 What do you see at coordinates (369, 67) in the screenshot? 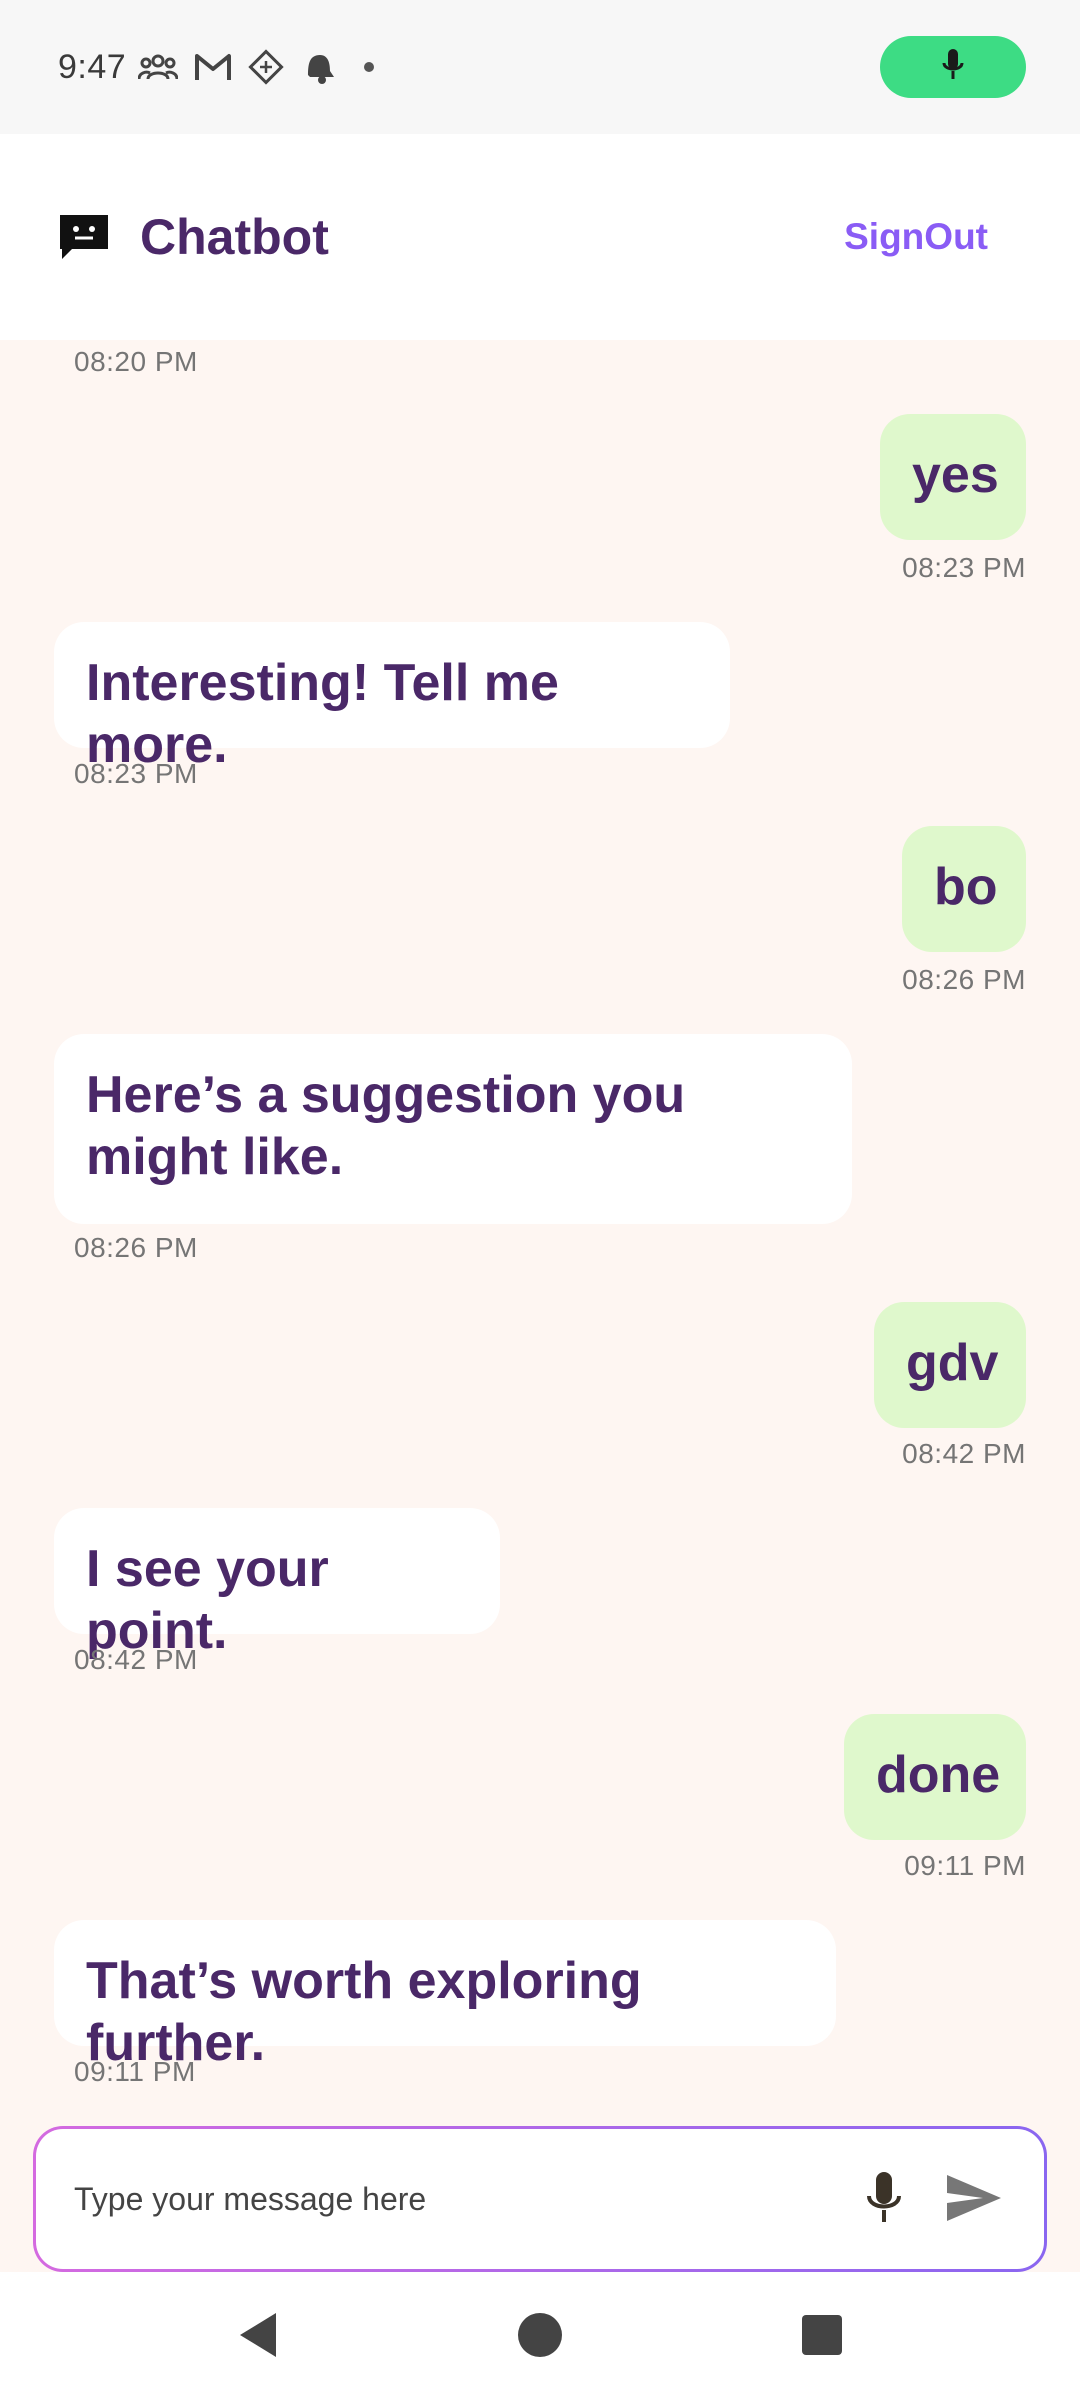
I see `status-dot` at bounding box center [369, 67].